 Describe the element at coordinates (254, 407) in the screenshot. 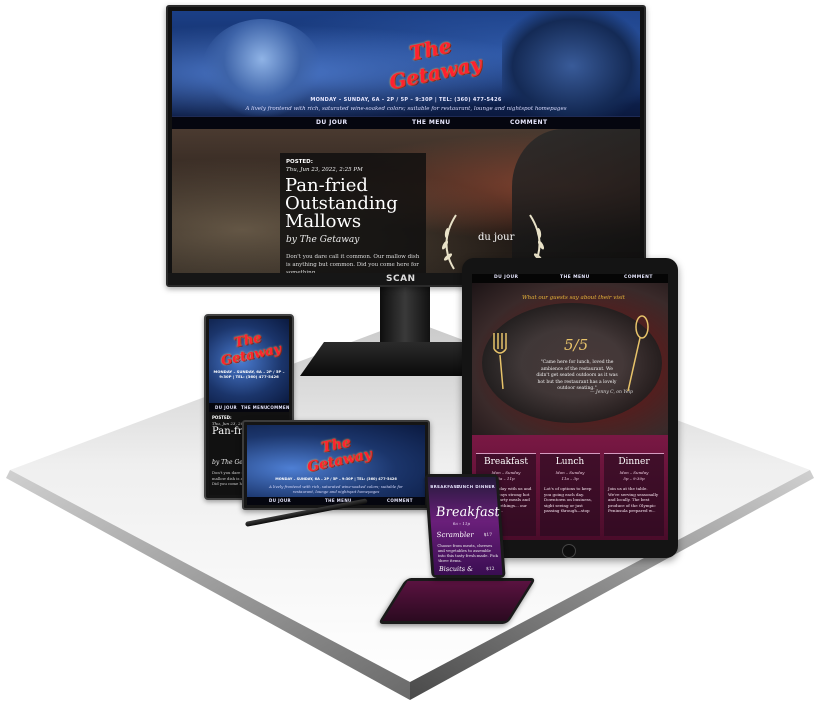

I see `mobile-nav-the-menu: THE MENU` at that location.